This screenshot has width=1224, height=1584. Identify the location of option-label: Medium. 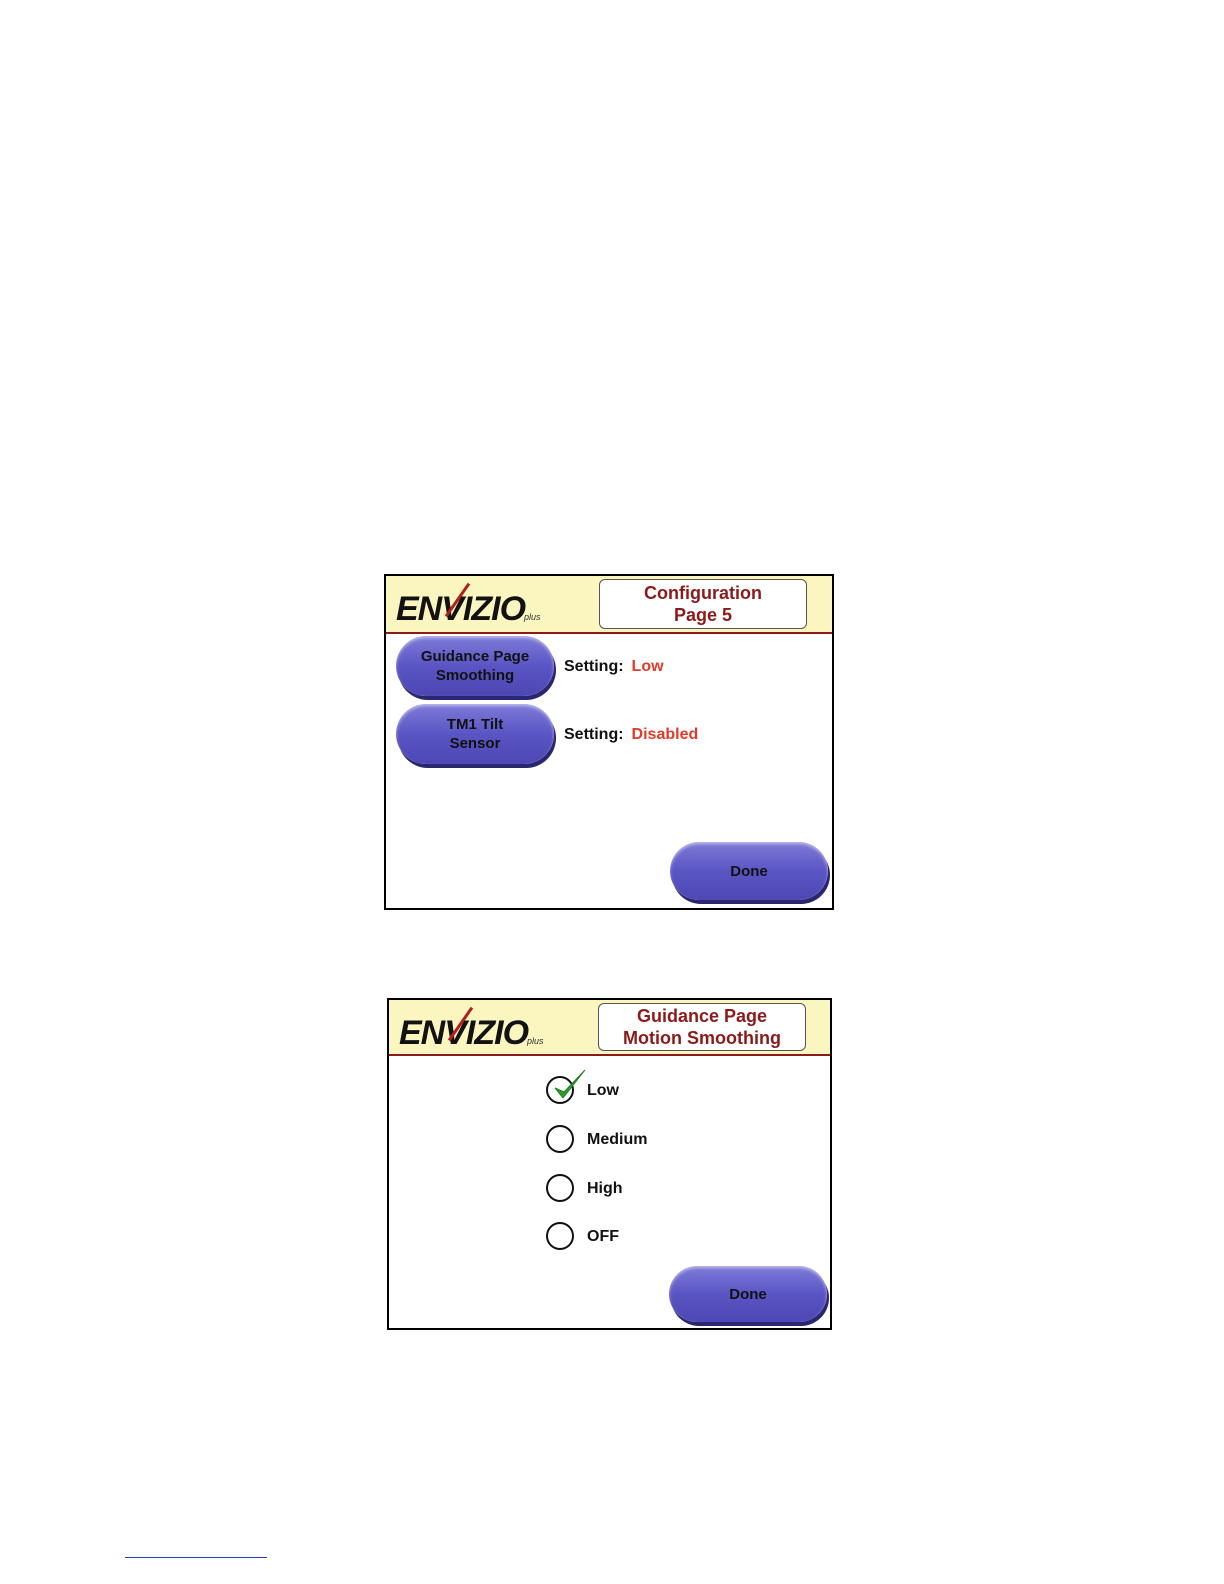
(617, 1139).